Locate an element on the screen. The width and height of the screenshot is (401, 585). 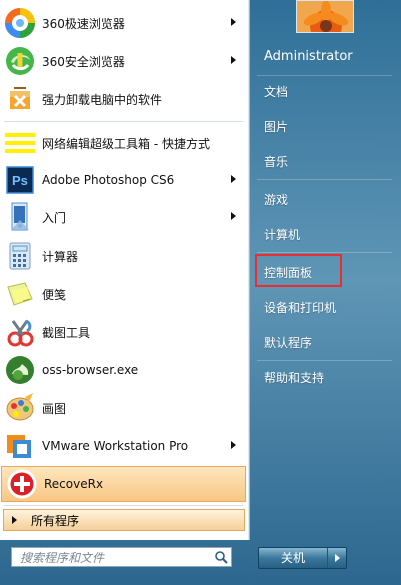
all-programs-button: 所有程序 is located at coordinates (124, 520).